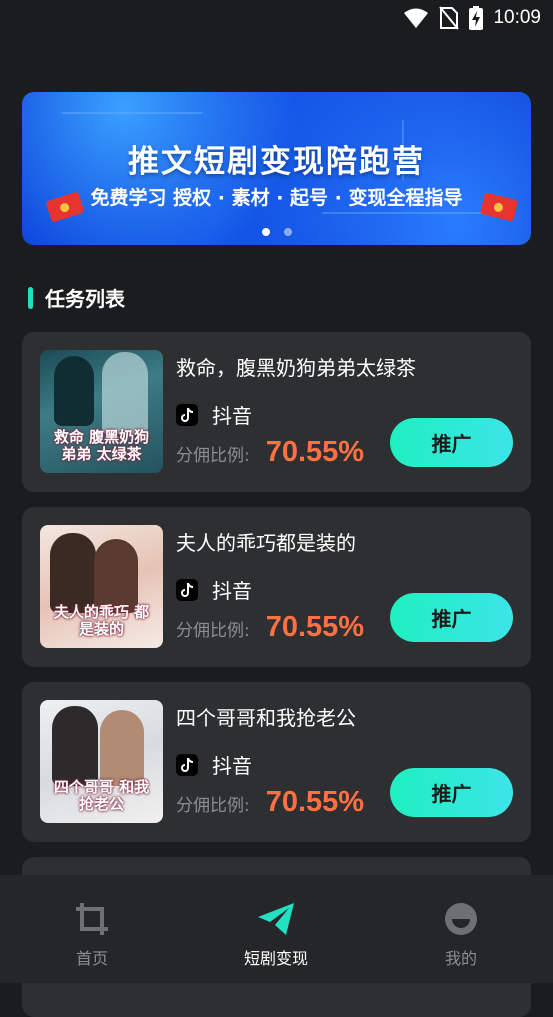  I want to click on cover-title-art: 夫人的乖巧 都是装的, so click(101, 620).